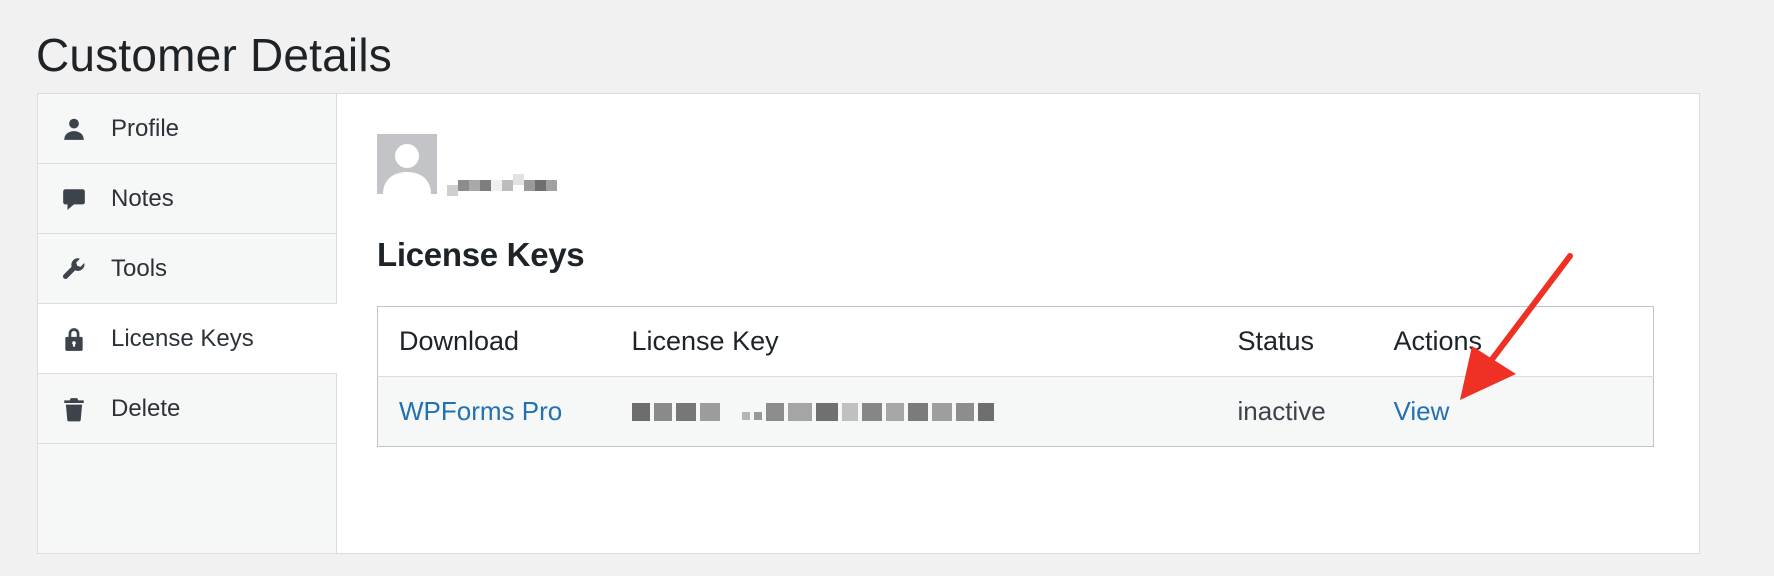 The image size is (1774, 576). Describe the element at coordinates (494, 341) in the screenshot. I see `column-header-download: Download` at that location.